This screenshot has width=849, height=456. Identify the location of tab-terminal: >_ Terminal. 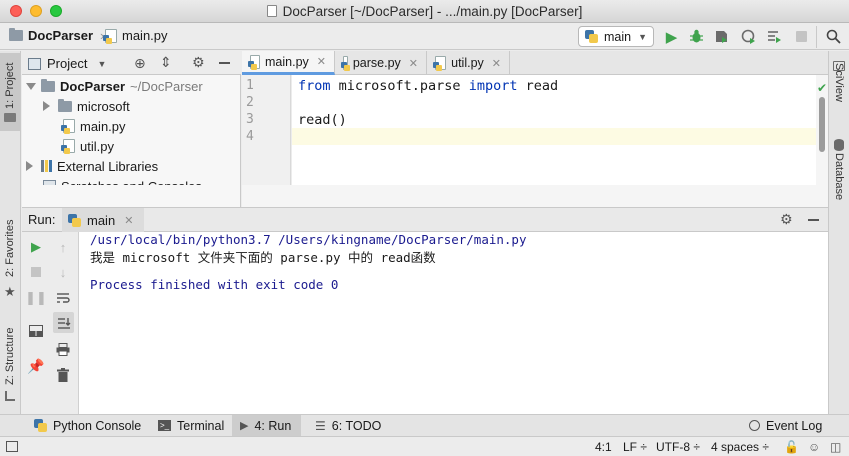
(191, 425).